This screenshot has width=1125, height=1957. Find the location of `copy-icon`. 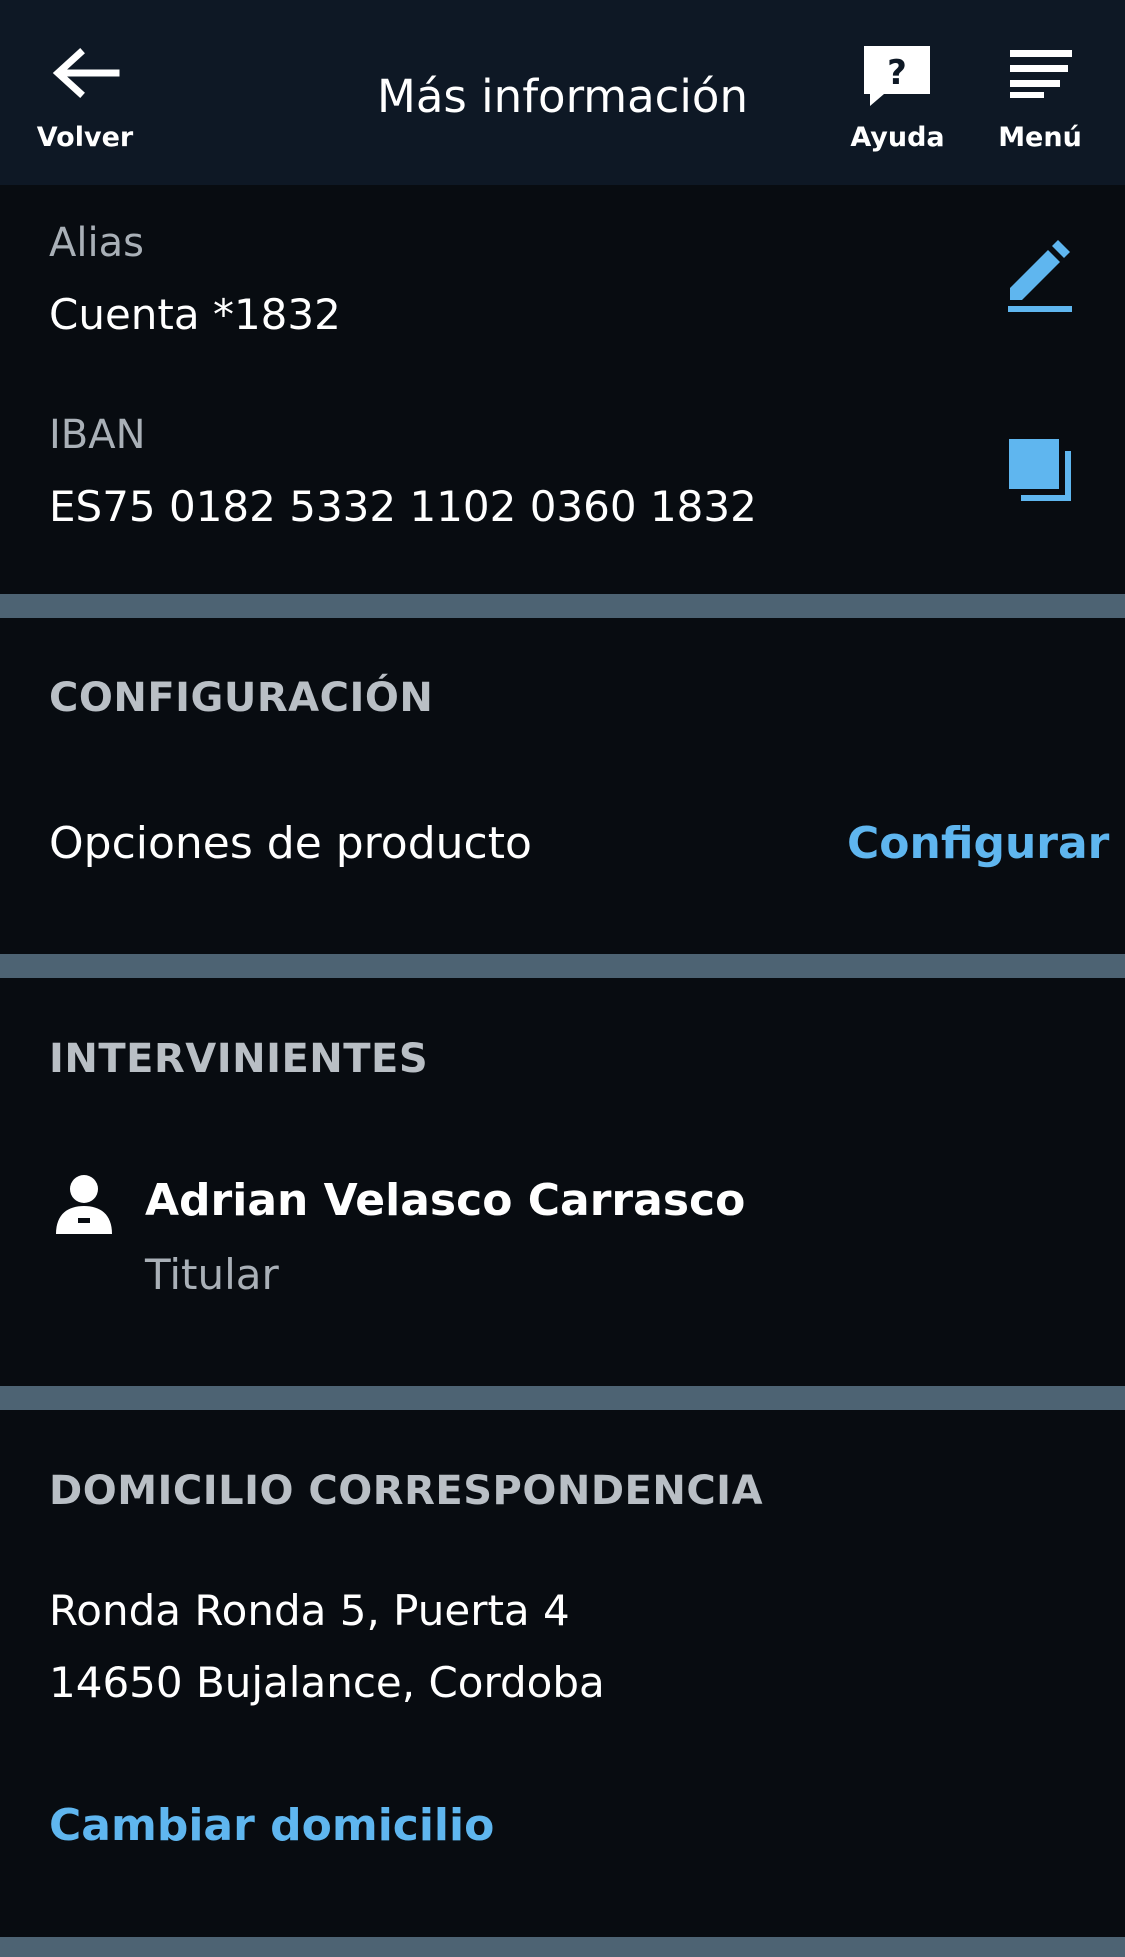

copy-icon is located at coordinates (1040, 470).